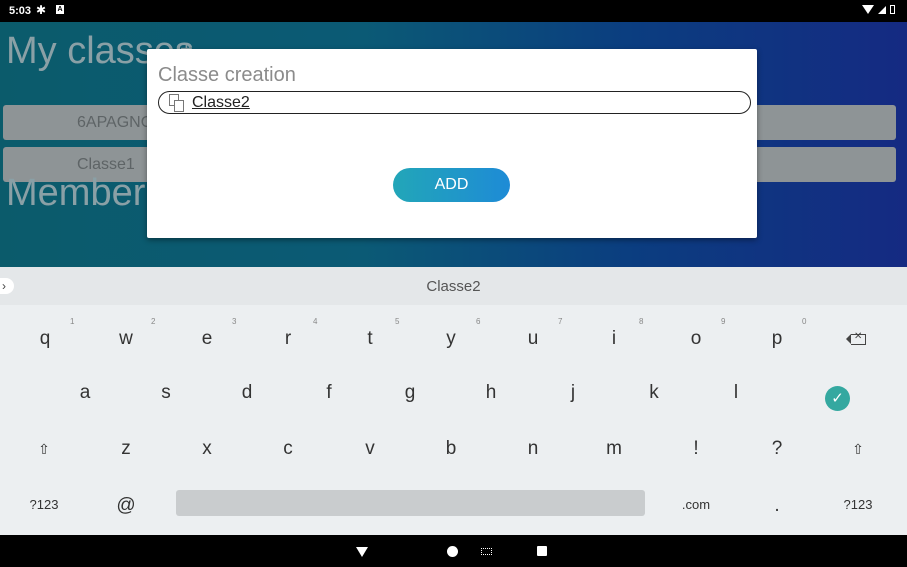 The height and width of the screenshot is (567, 907). What do you see at coordinates (451, 339) in the screenshot?
I see `key-y: y` at bounding box center [451, 339].